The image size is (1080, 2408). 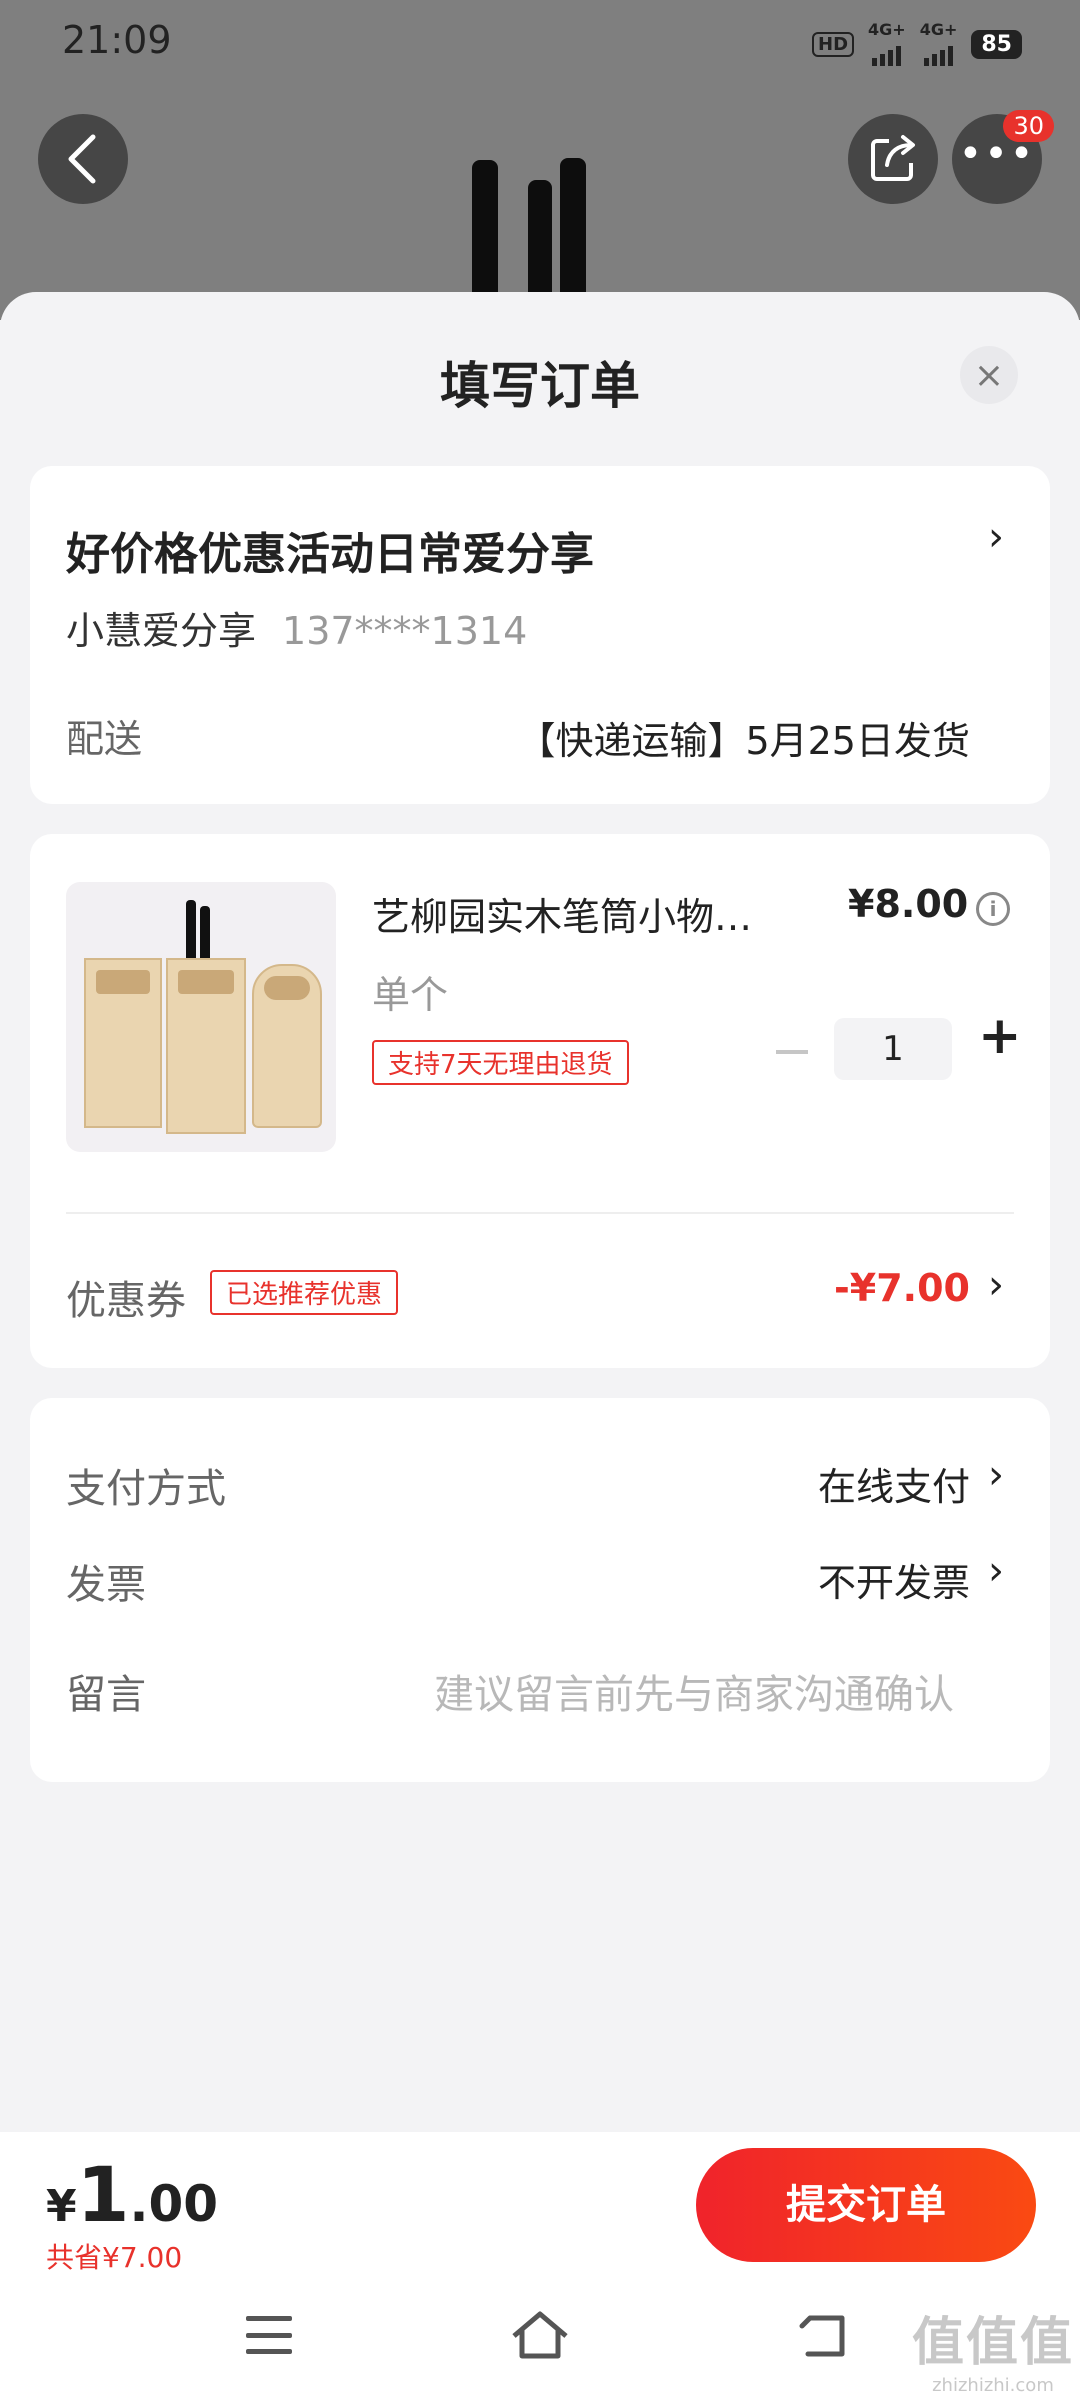 I want to click on total-price: ¥1.00, so click(x=132, y=2194).